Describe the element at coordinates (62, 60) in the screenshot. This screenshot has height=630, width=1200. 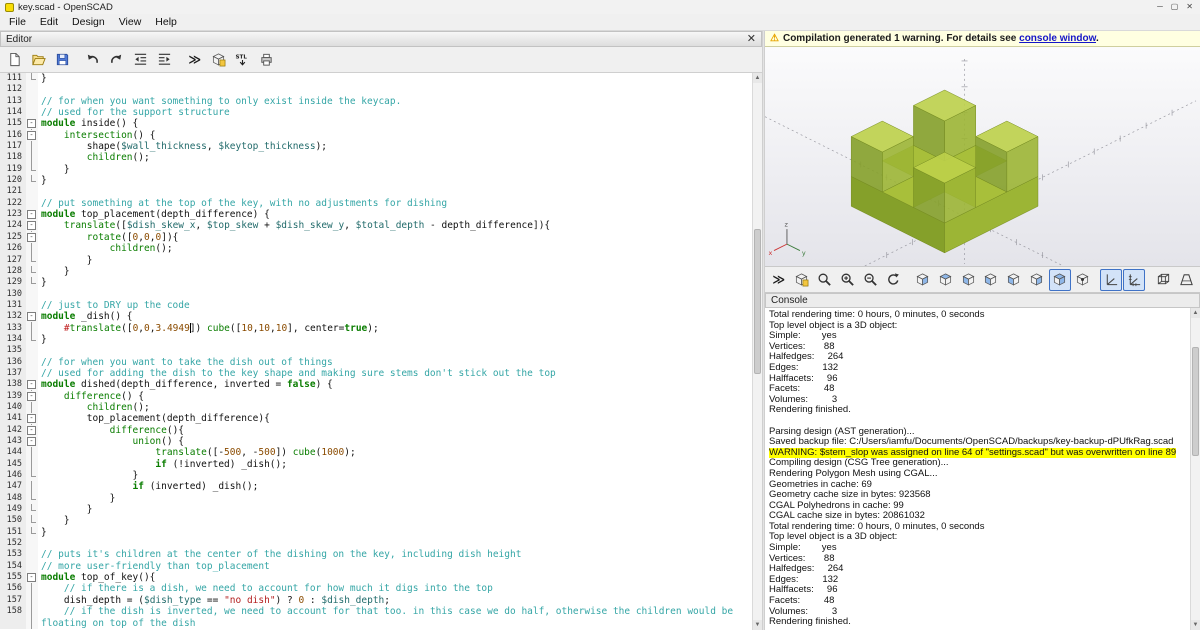
I see `save-button` at that location.